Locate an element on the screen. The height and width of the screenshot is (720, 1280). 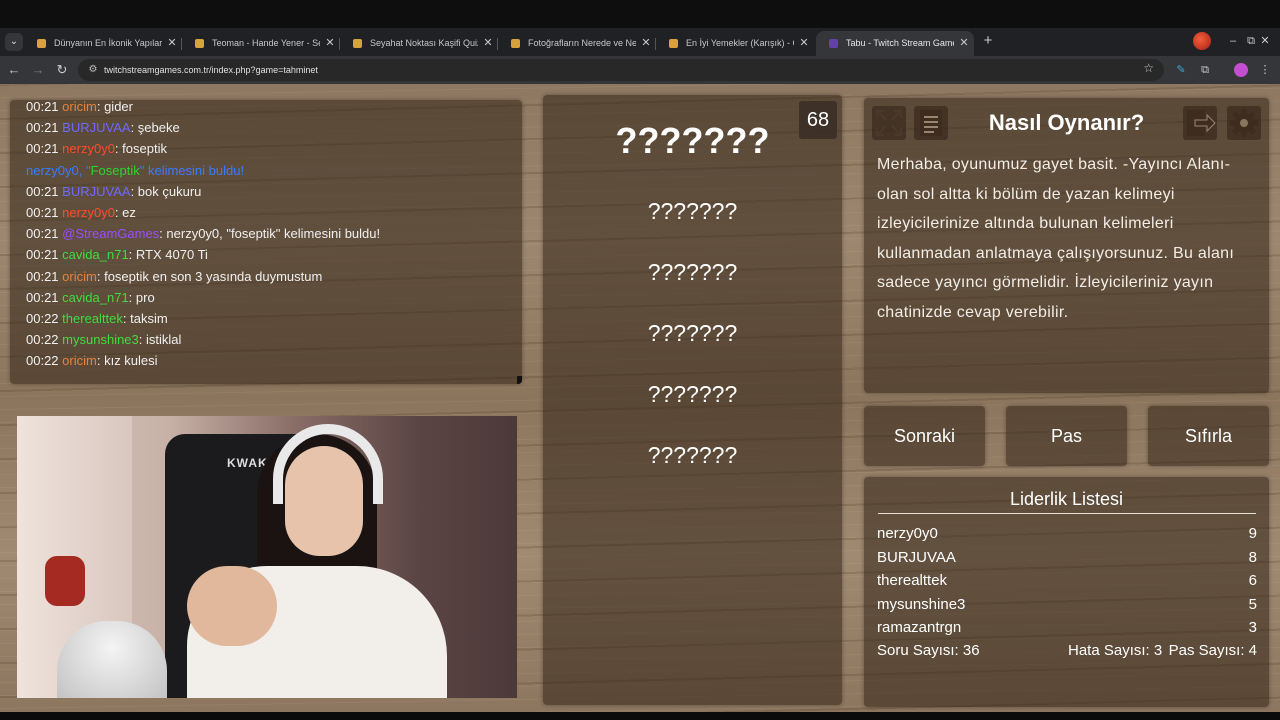
divider is located at coordinates (1067, 513).